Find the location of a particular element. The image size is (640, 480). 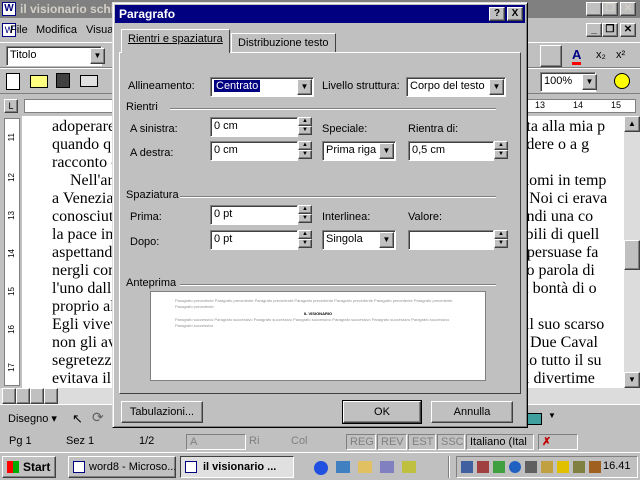

vruler-mark: 11 is located at coordinates (11, 137).